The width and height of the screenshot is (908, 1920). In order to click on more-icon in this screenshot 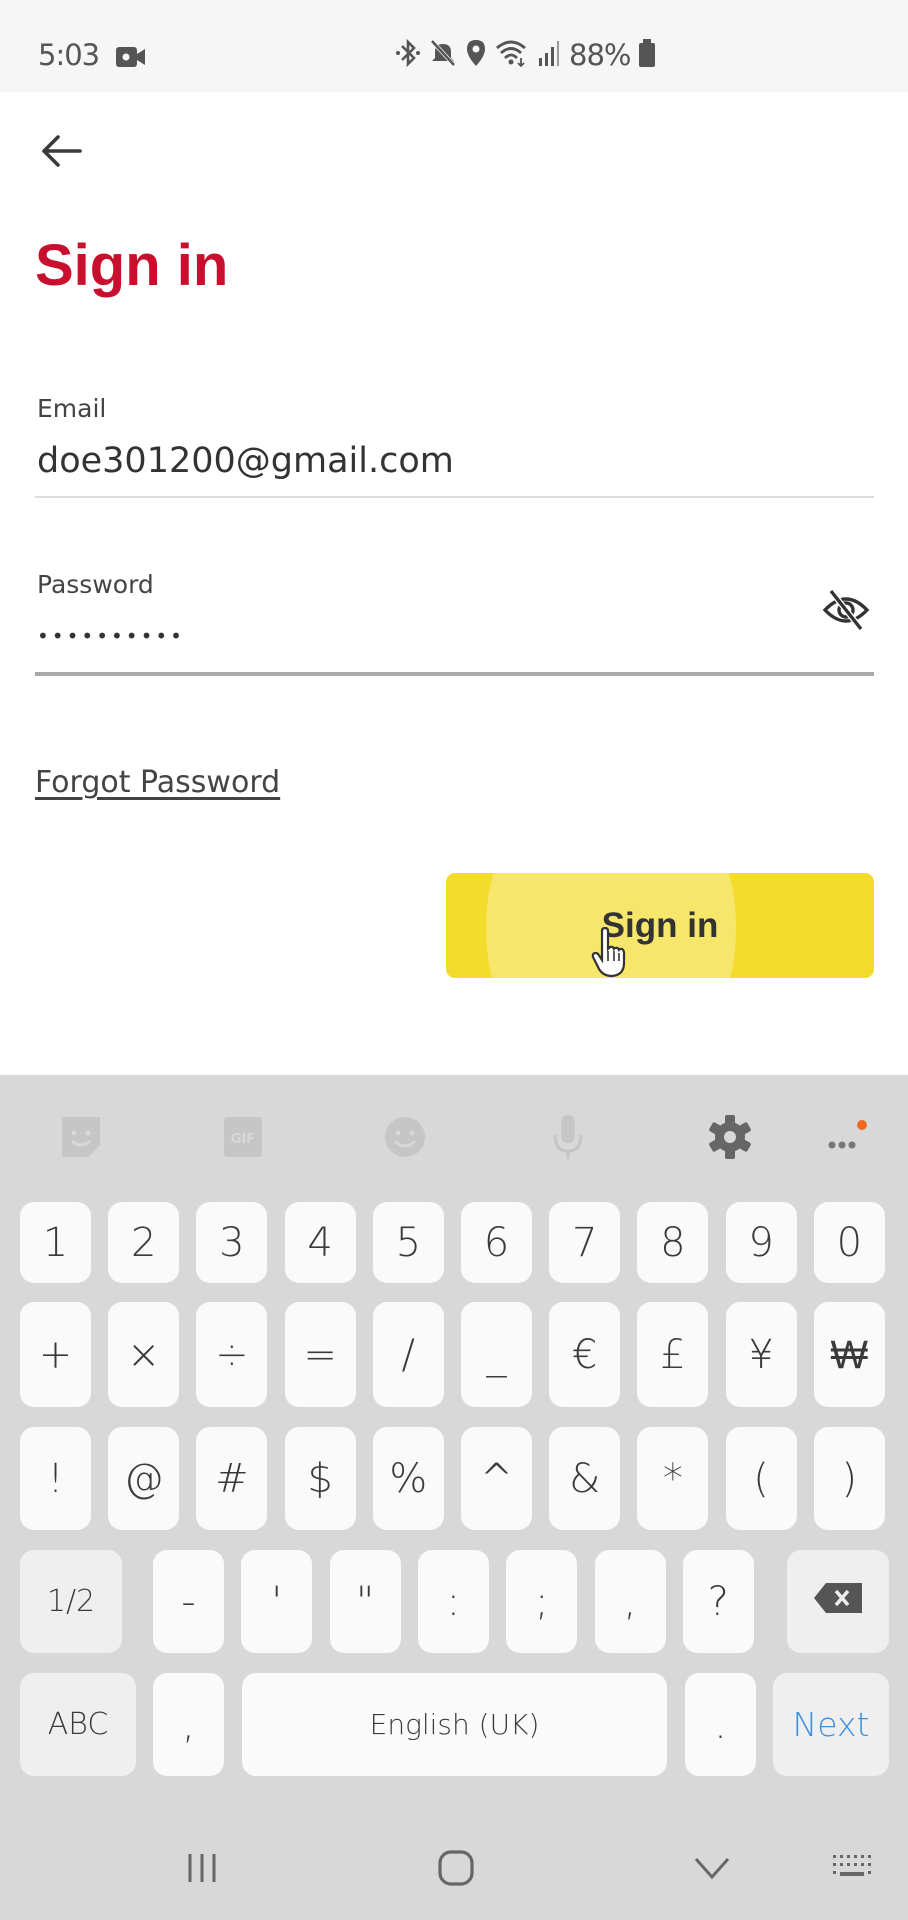, I will do `click(846, 1139)`.